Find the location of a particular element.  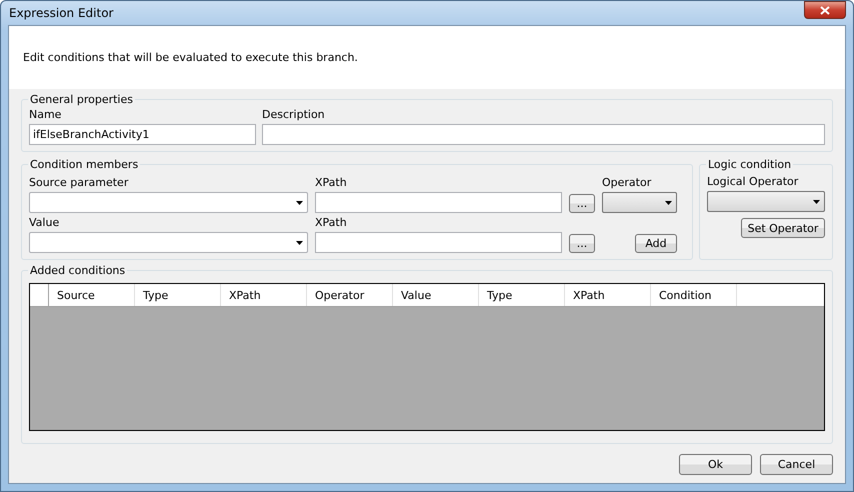

dialog-button: Ok is located at coordinates (715, 464).